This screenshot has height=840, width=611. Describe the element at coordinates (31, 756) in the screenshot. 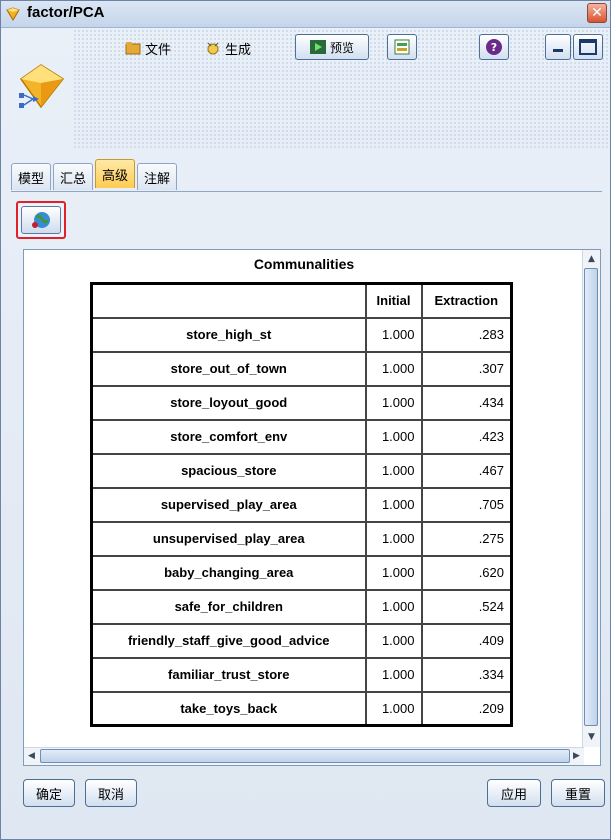

I see `scroll-left-icon: ◀` at that location.